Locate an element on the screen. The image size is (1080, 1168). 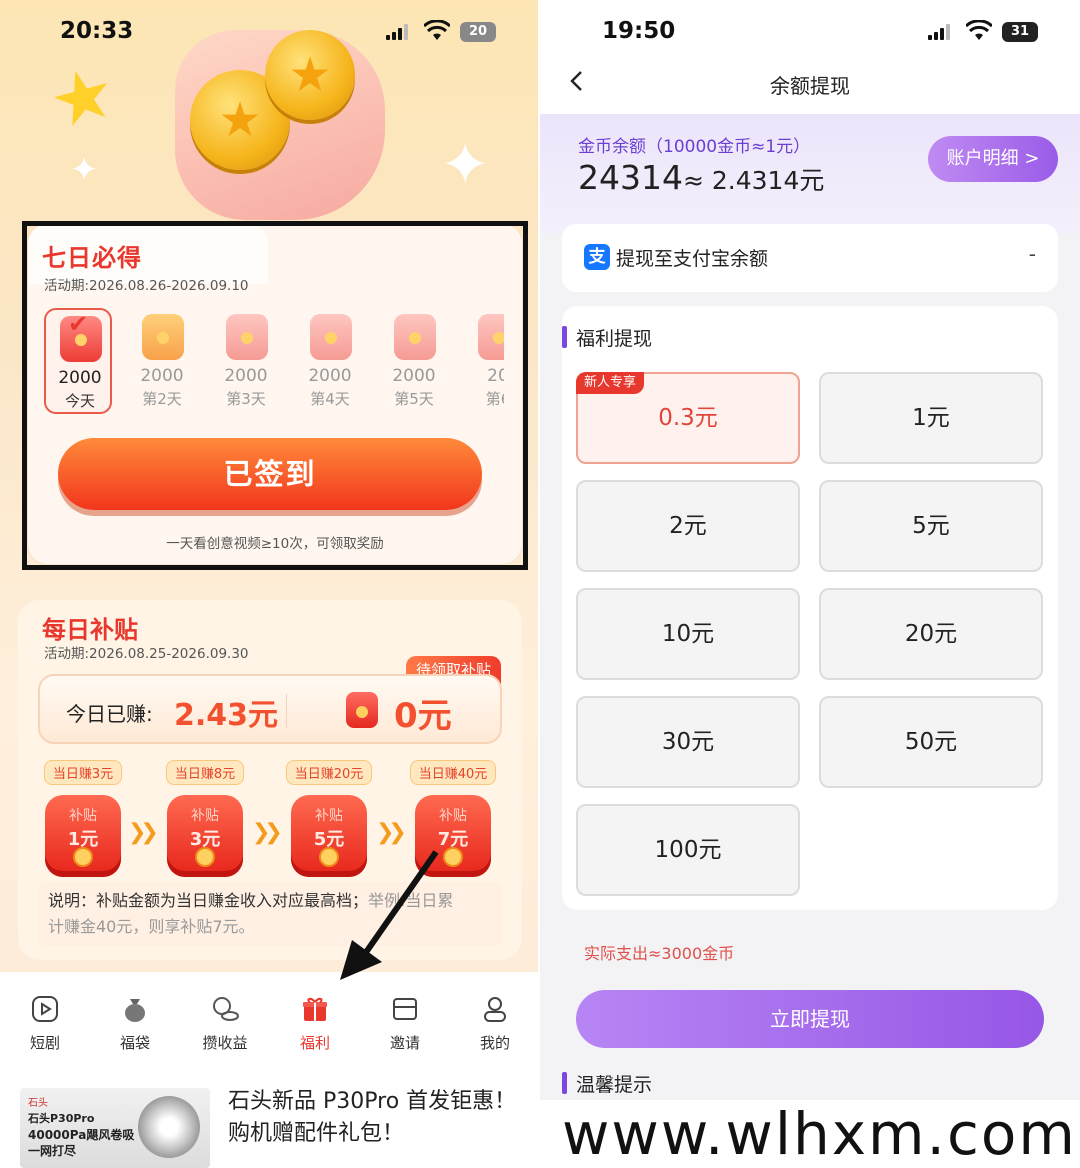
tab-mine: 我的 is located at coordinates (495, 1023).